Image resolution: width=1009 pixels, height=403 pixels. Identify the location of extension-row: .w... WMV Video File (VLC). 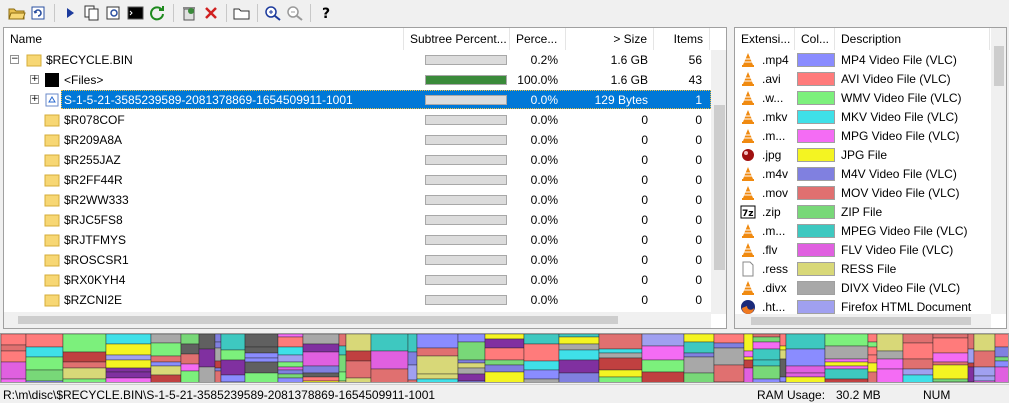
(863, 98).